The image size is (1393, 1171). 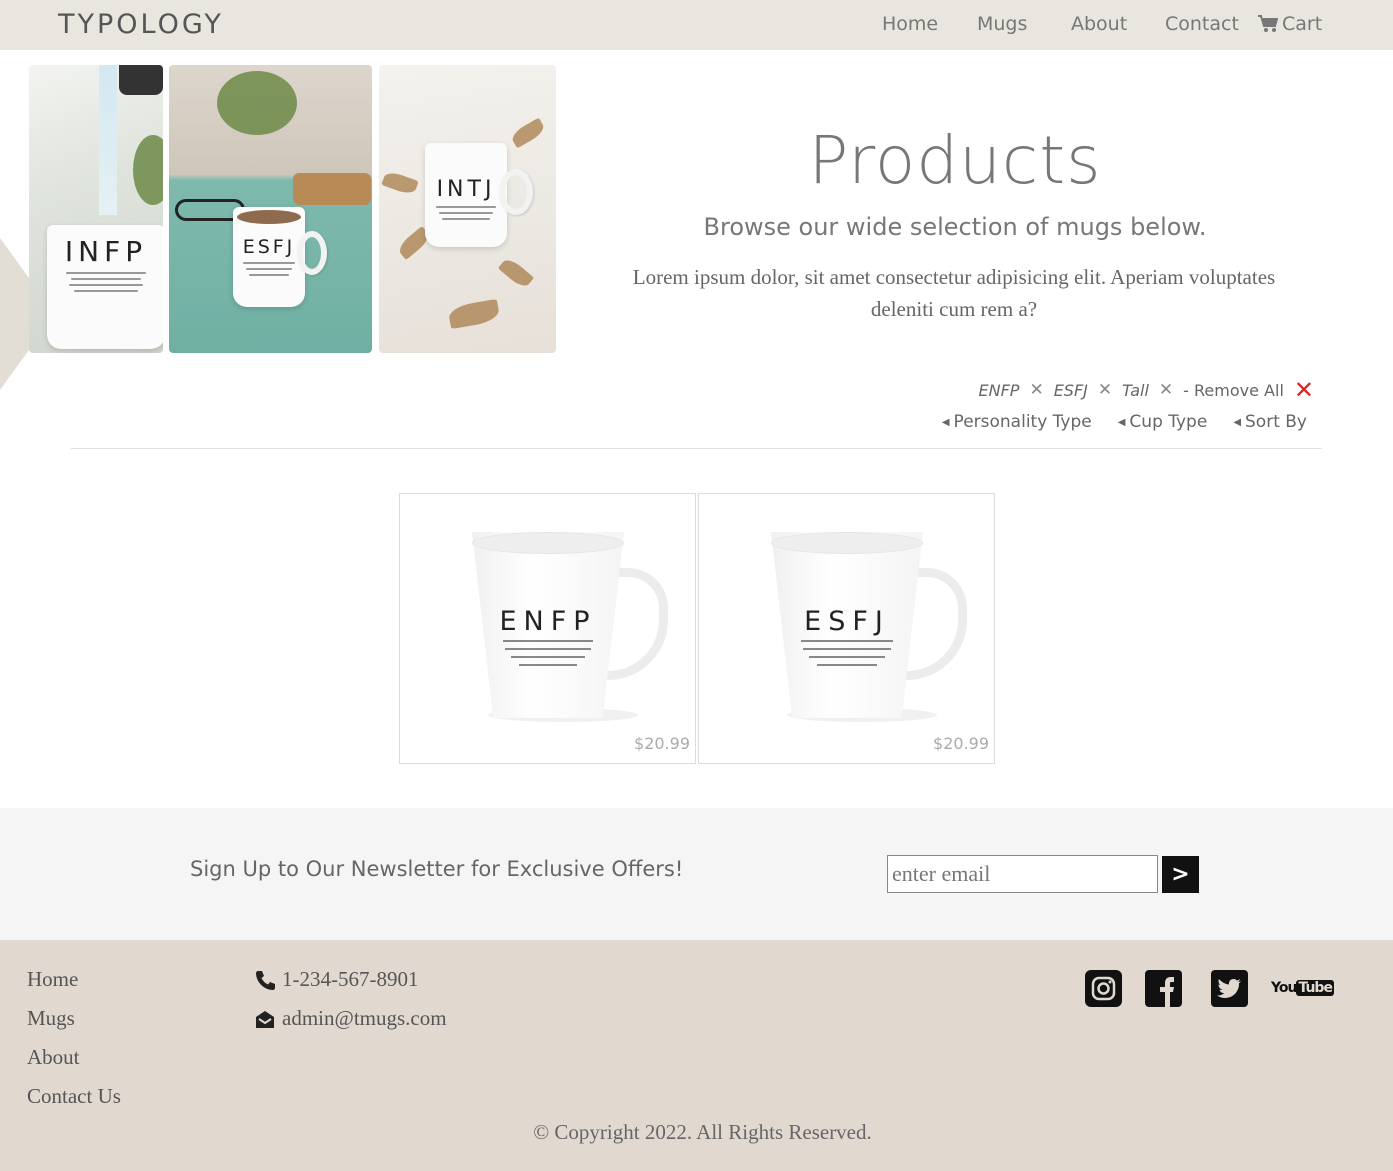 I want to click on footer-email: admin@tmugs.com, so click(x=350, y=1018).